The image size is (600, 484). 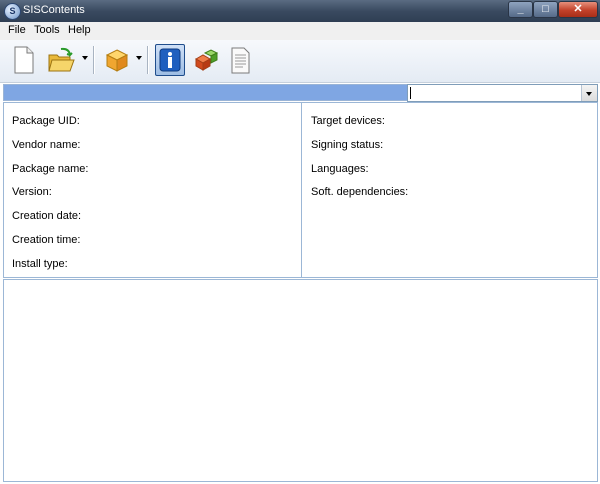 I want to click on components-button, so click(x=205, y=60).